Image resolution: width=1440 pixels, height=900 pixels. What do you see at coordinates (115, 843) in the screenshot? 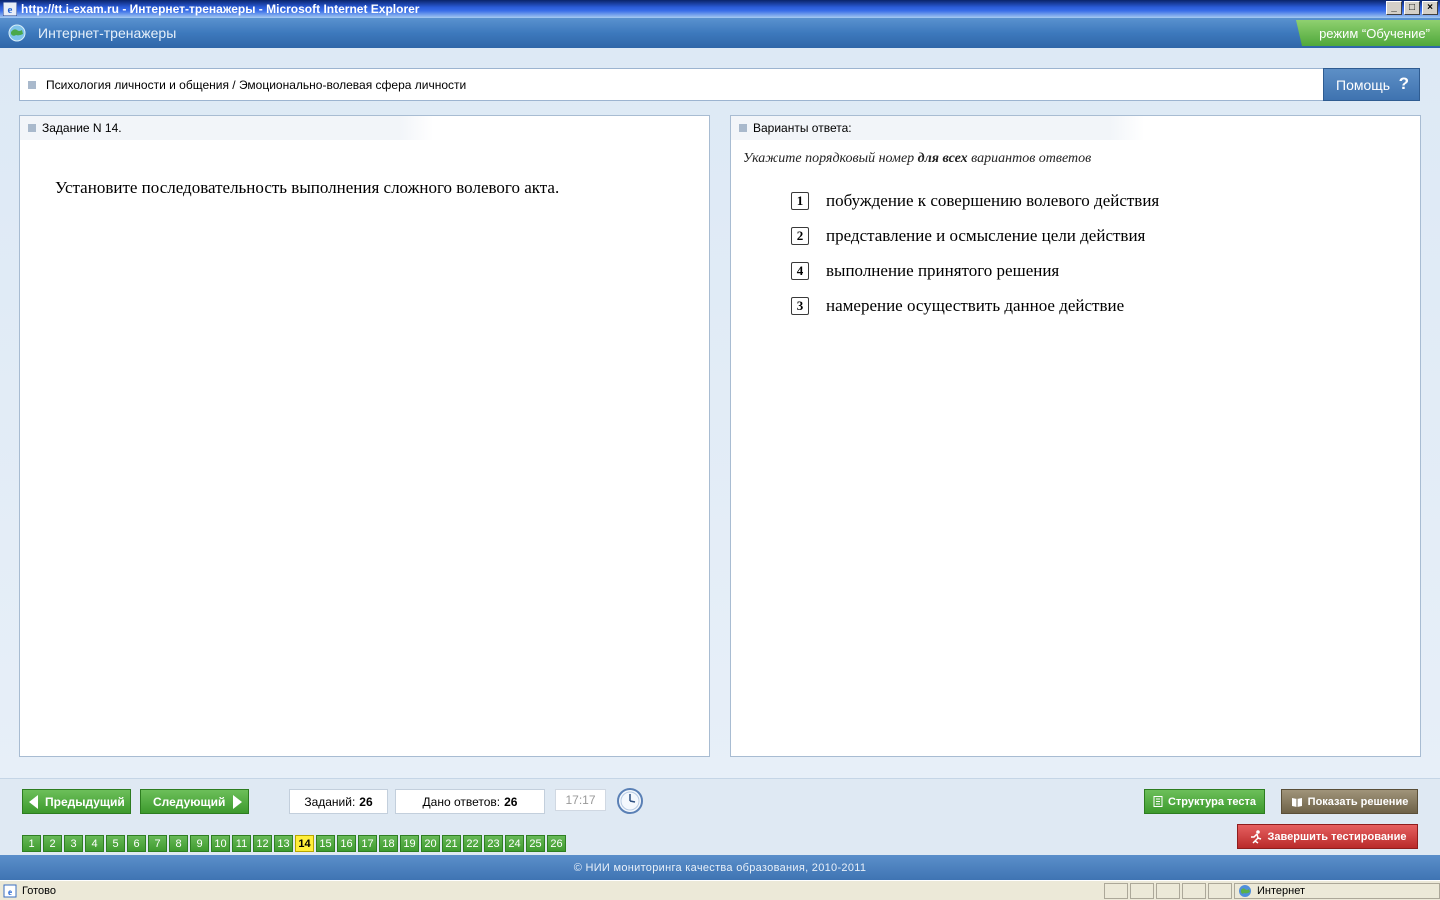
I see `task-page-5: 5` at bounding box center [115, 843].